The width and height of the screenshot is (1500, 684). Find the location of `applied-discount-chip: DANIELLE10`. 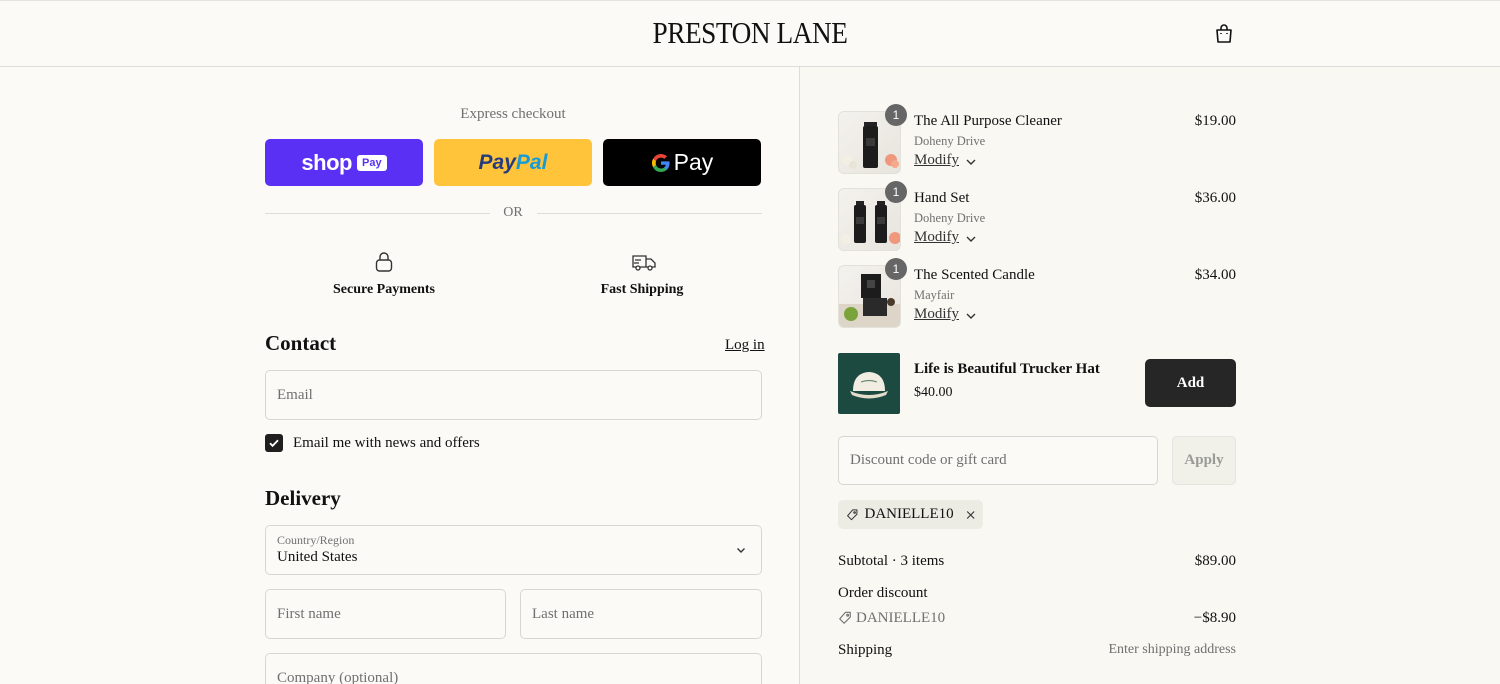

applied-discount-chip: DANIELLE10 is located at coordinates (910, 514).